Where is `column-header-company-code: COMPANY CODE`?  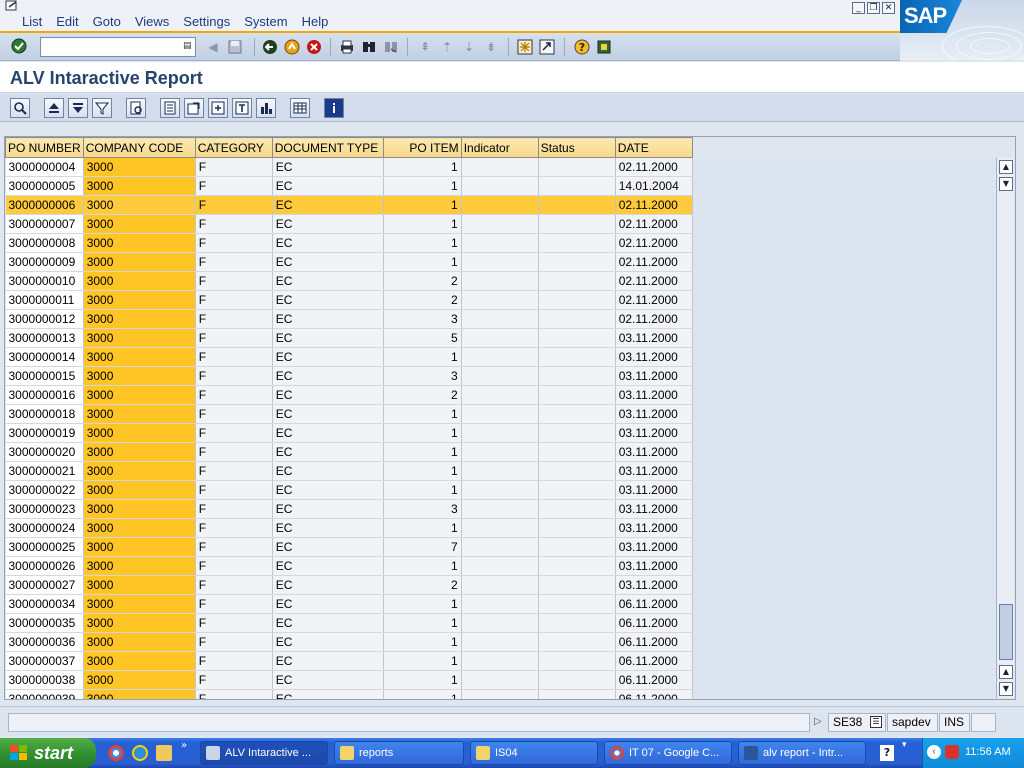
column-header-company-code: COMPANY CODE is located at coordinates (139, 147).